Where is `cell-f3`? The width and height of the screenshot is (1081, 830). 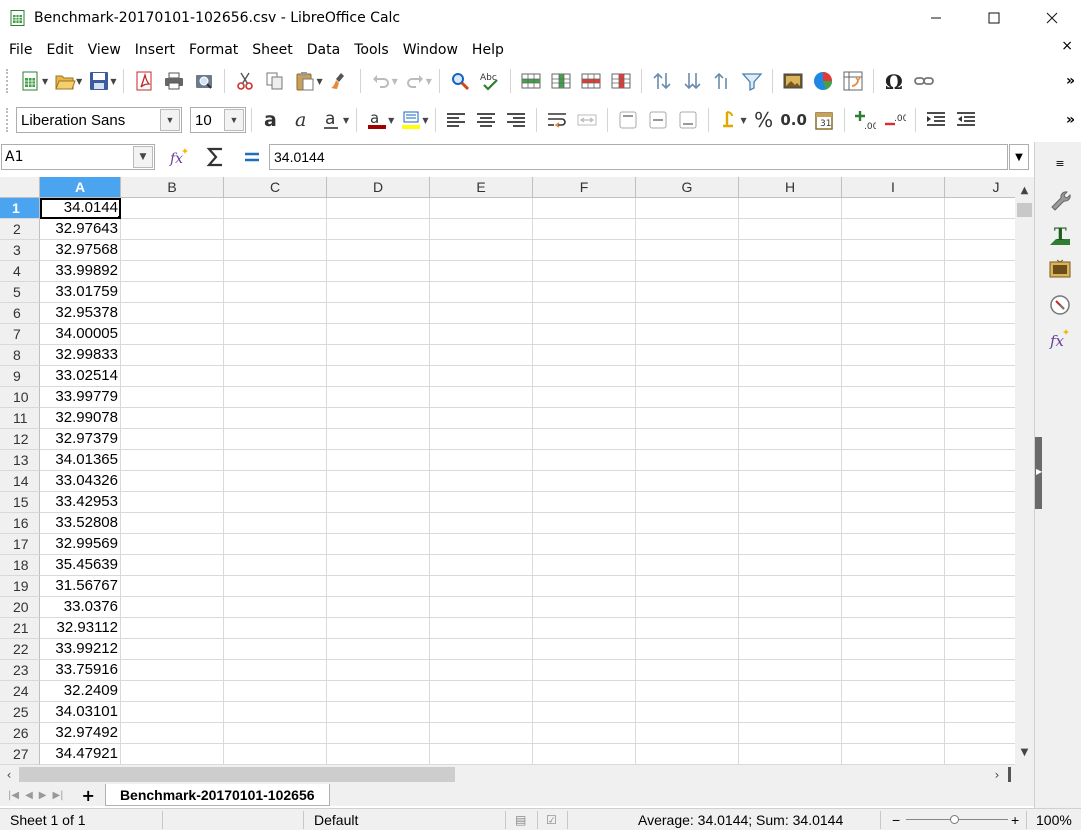
cell-f3 is located at coordinates (584, 250).